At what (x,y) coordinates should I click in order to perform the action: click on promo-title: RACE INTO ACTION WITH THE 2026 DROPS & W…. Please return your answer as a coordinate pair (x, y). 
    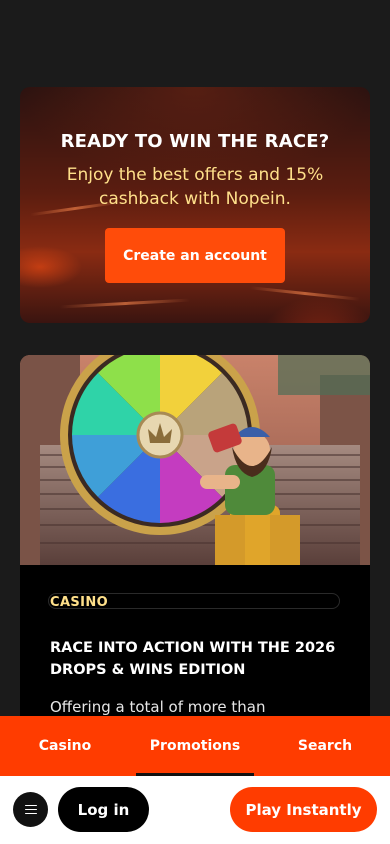
    Looking at the image, I should click on (193, 659).